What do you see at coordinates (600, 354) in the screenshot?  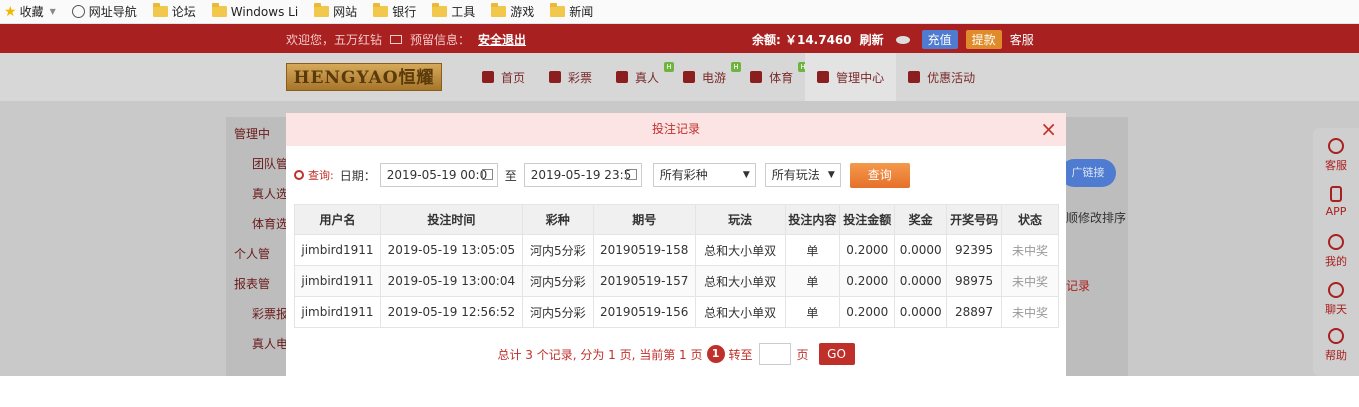 I see `pager-summary: 总计 3 个记录, 分为 1 页, 当前第 1 页` at bounding box center [600, 354].